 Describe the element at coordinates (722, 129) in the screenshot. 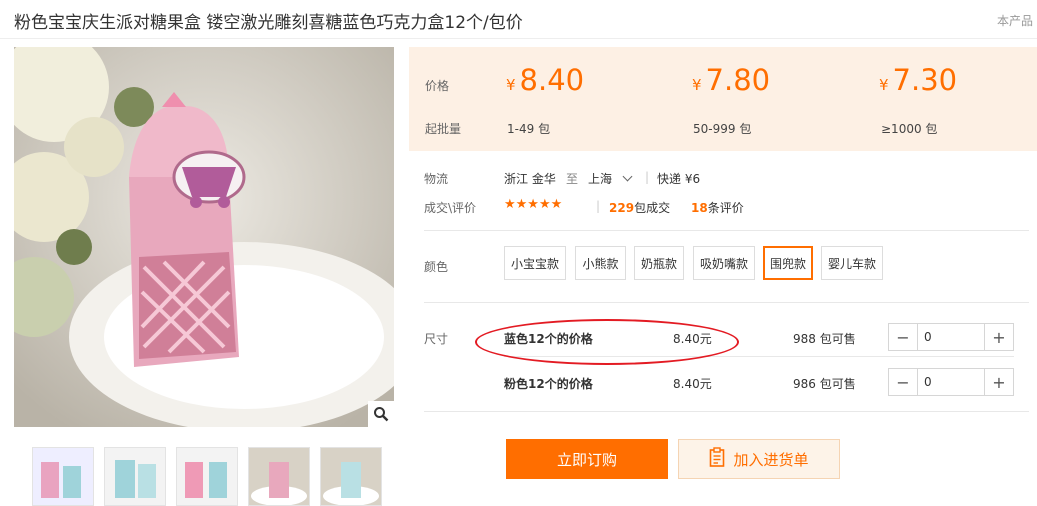

I see `qty-tier-2: 50-999 包` at that location.